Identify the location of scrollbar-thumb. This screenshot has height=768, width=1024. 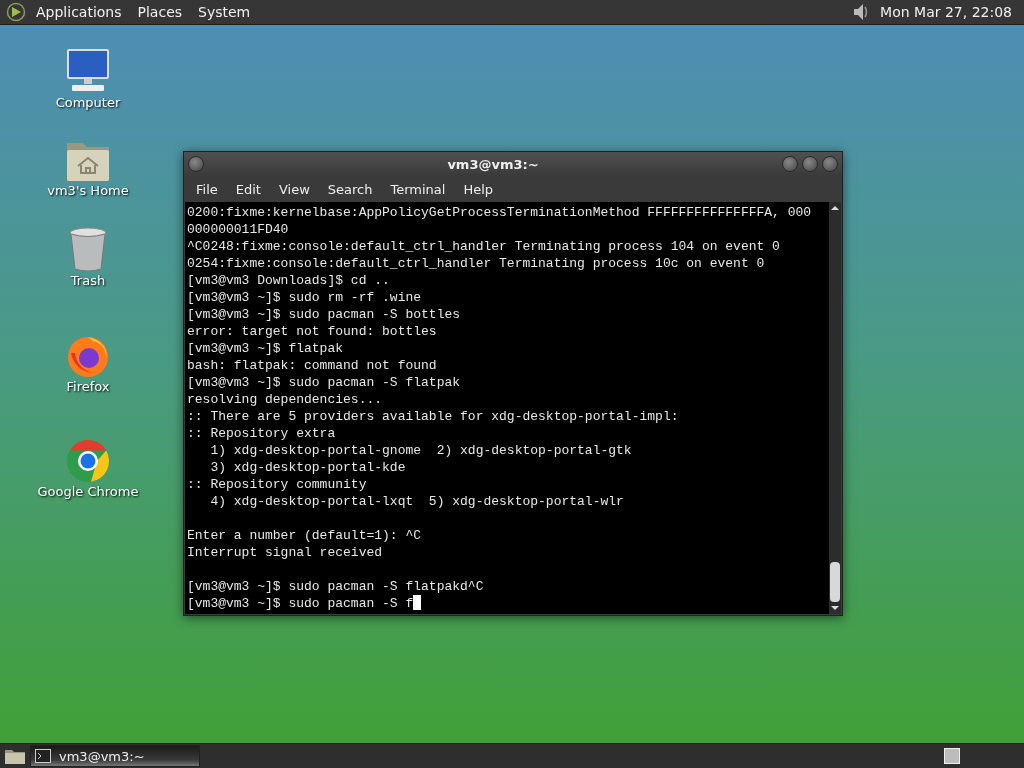
(835, 582).